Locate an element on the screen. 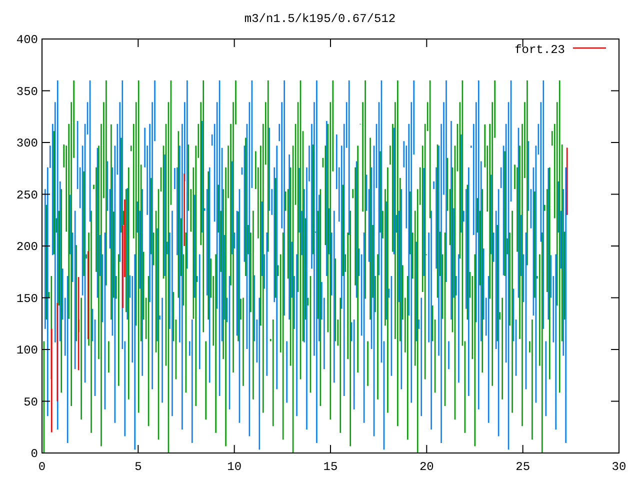 The width and height of the screenshot is (640, 480). x-tick-label: 30 is located at coordinates (619, 467).